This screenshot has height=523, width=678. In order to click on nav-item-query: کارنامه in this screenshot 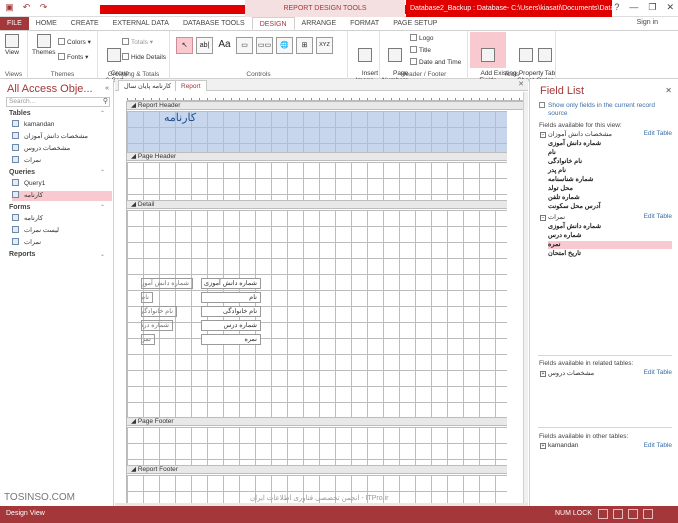, I will do `click(62, 196)`.